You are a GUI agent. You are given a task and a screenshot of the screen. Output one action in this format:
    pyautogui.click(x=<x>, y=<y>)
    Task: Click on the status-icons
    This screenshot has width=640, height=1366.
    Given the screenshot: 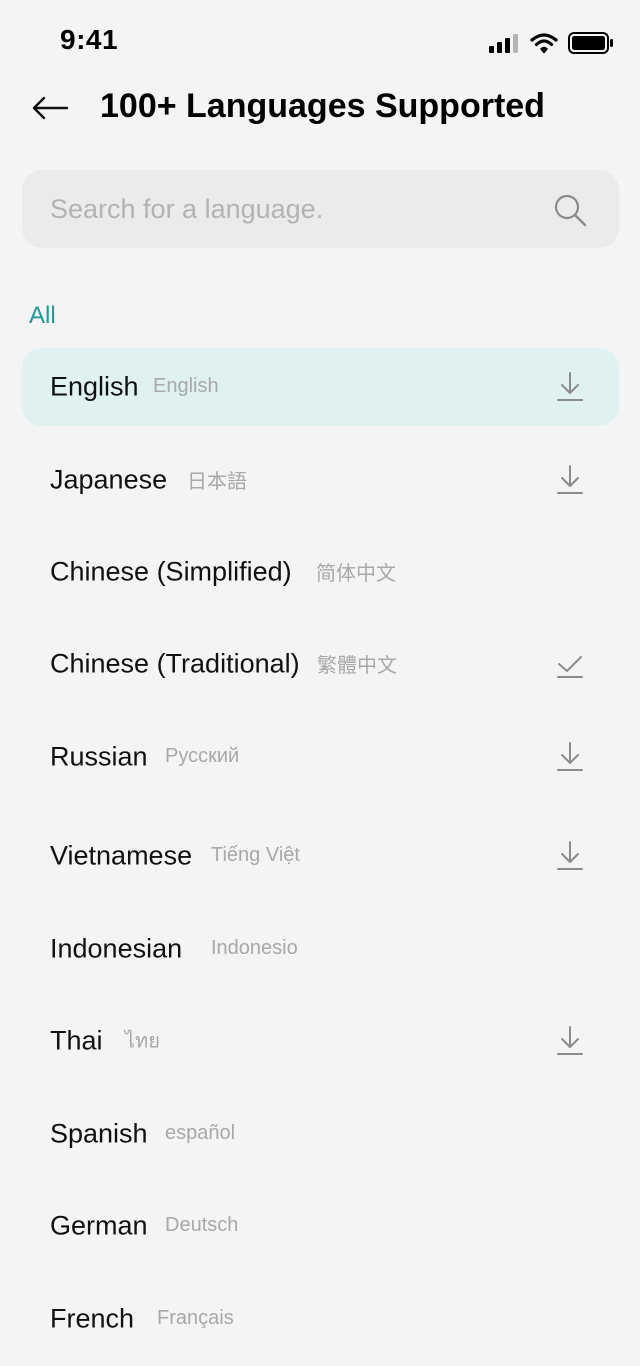 What is the action you would take?
    pyautogui.click(x=551, y=43)
    